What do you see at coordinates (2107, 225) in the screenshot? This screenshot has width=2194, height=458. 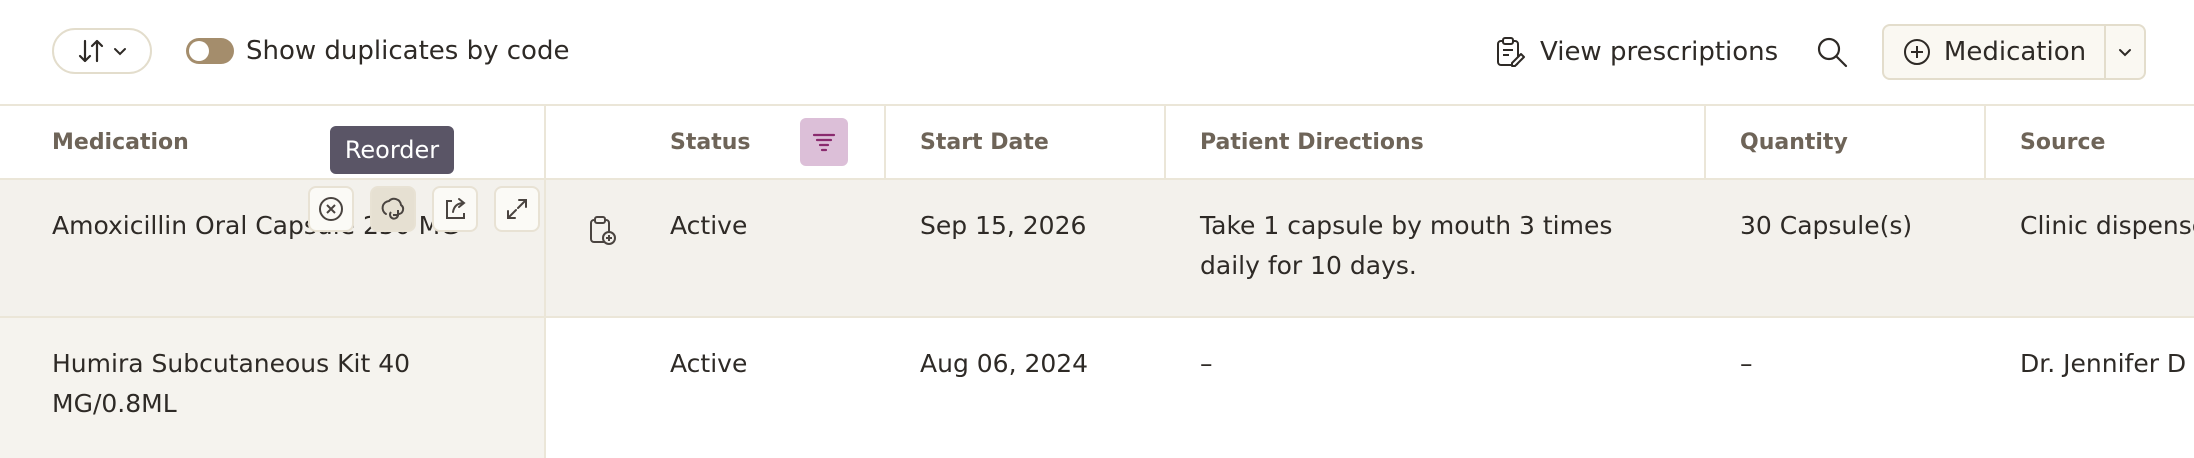 I see `source-cell: Clinic dispensed` at bounding box center [2107, 225].